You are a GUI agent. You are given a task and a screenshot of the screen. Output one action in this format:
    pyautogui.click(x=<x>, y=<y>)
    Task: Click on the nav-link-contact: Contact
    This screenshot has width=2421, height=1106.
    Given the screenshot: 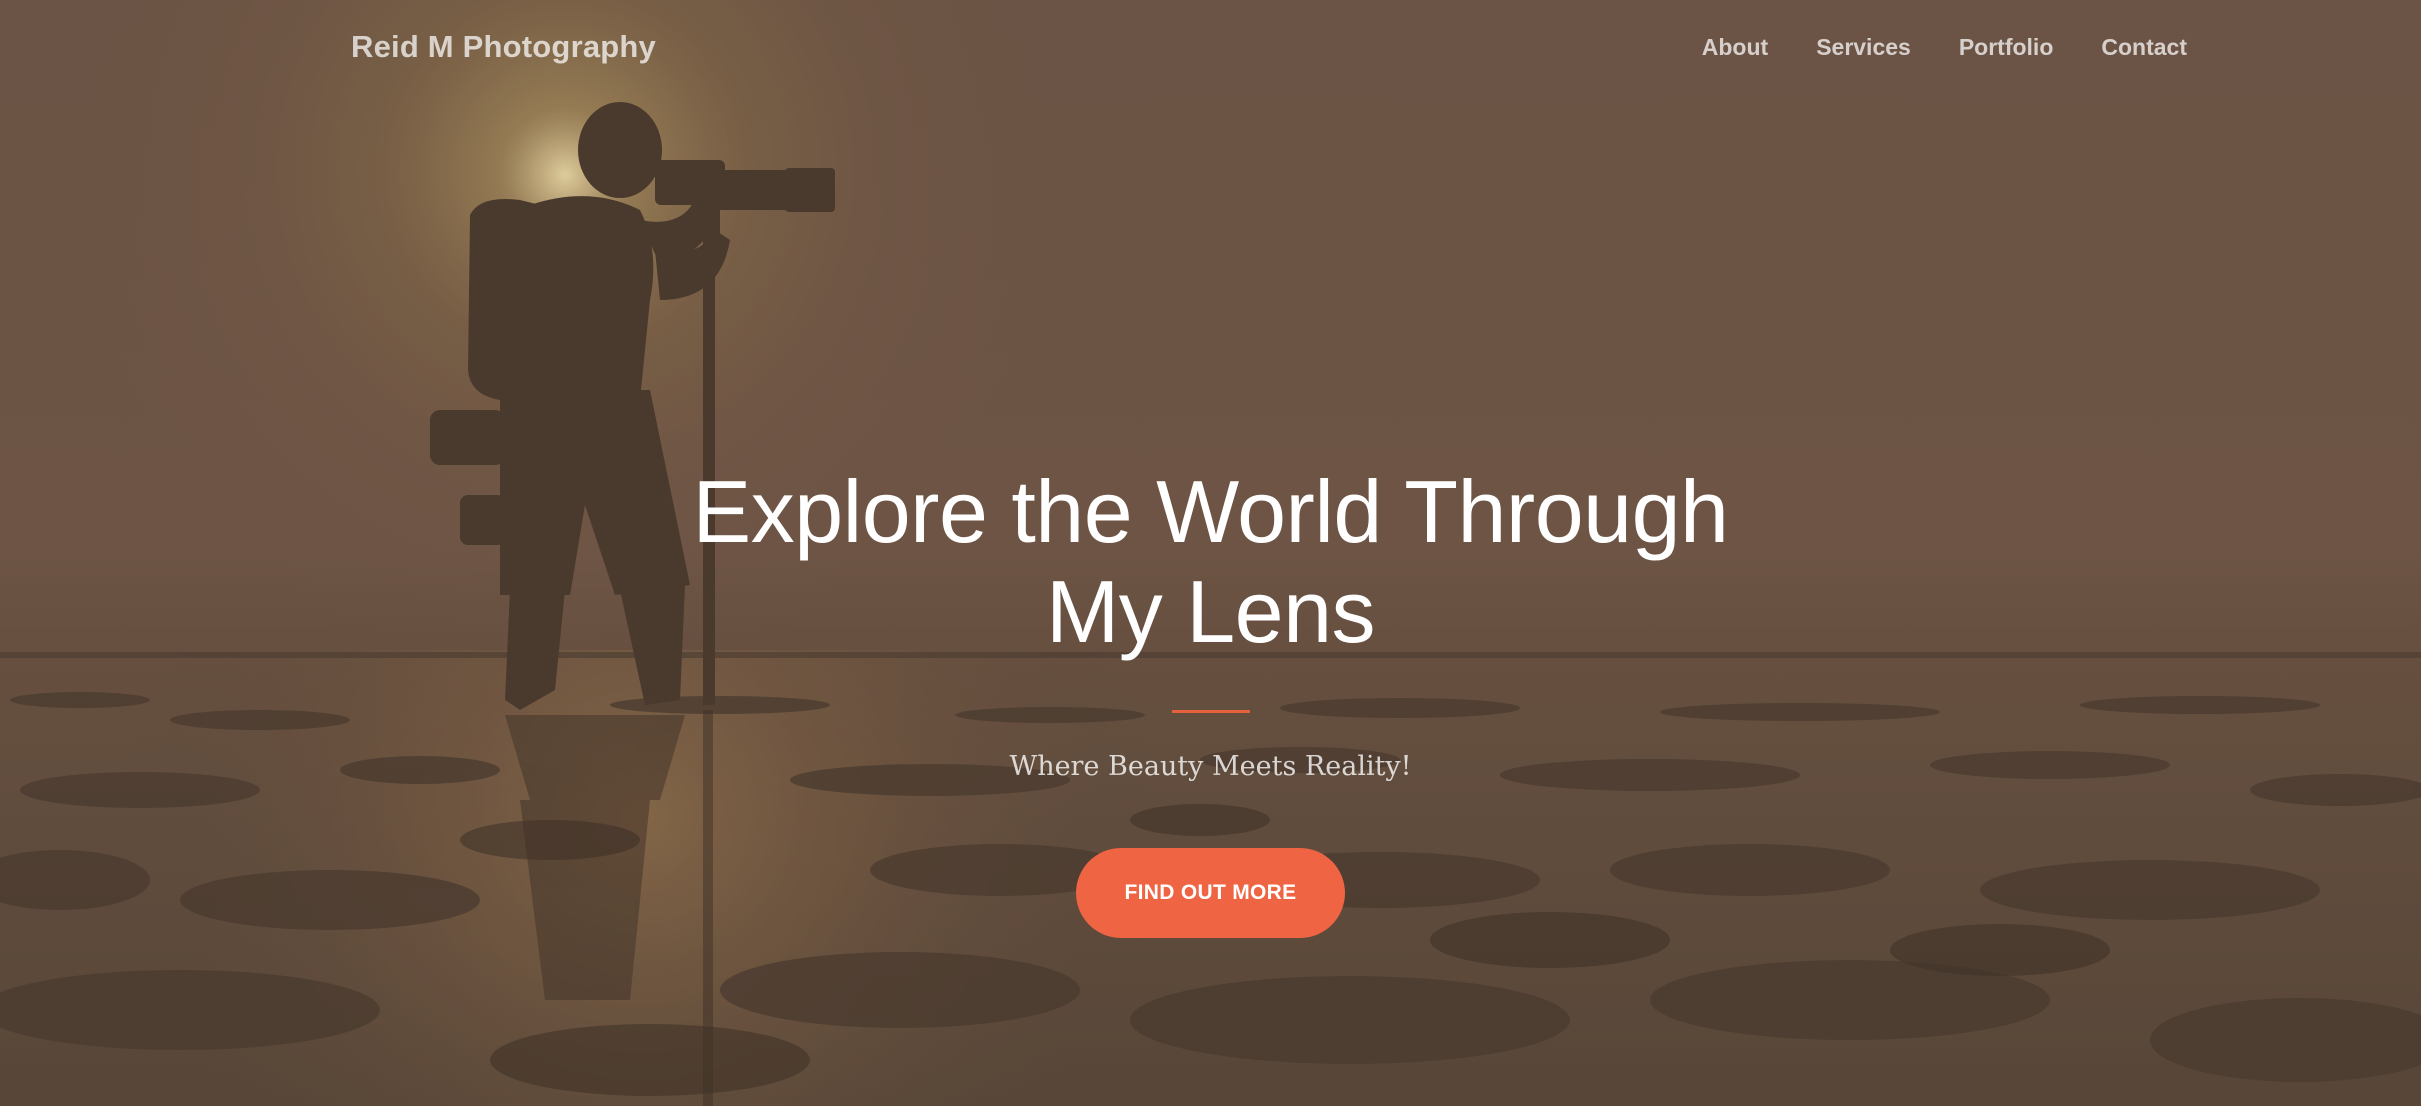 What is the action you would take?
    pyautogui.click(x=2144, y=47)
    